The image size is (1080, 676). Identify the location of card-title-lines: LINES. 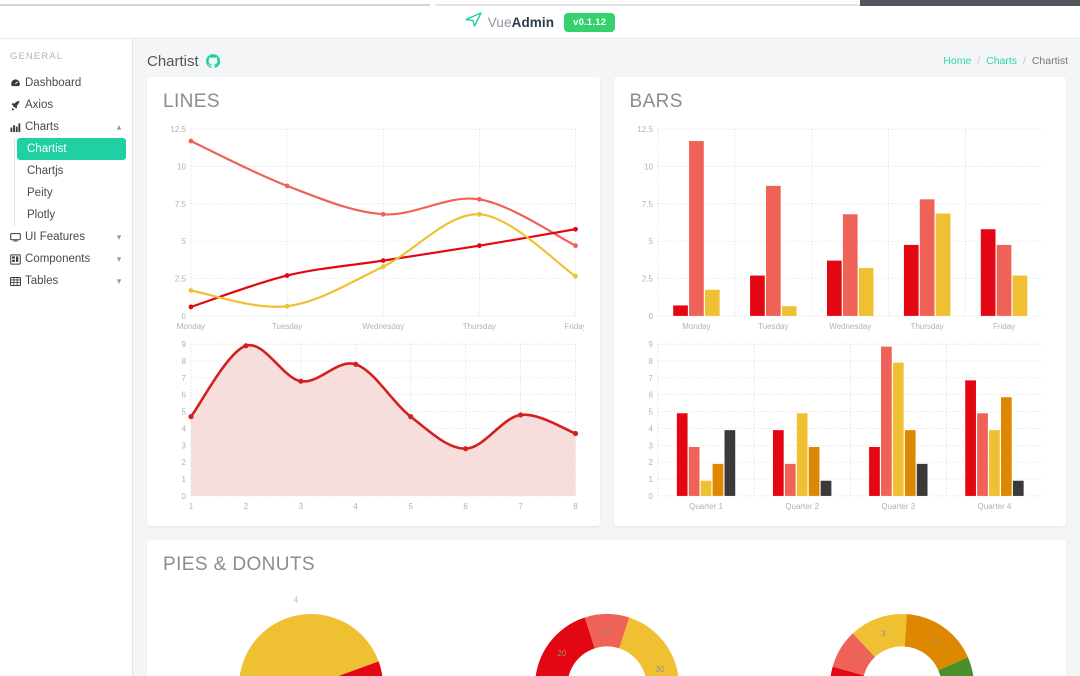
(191, 101).